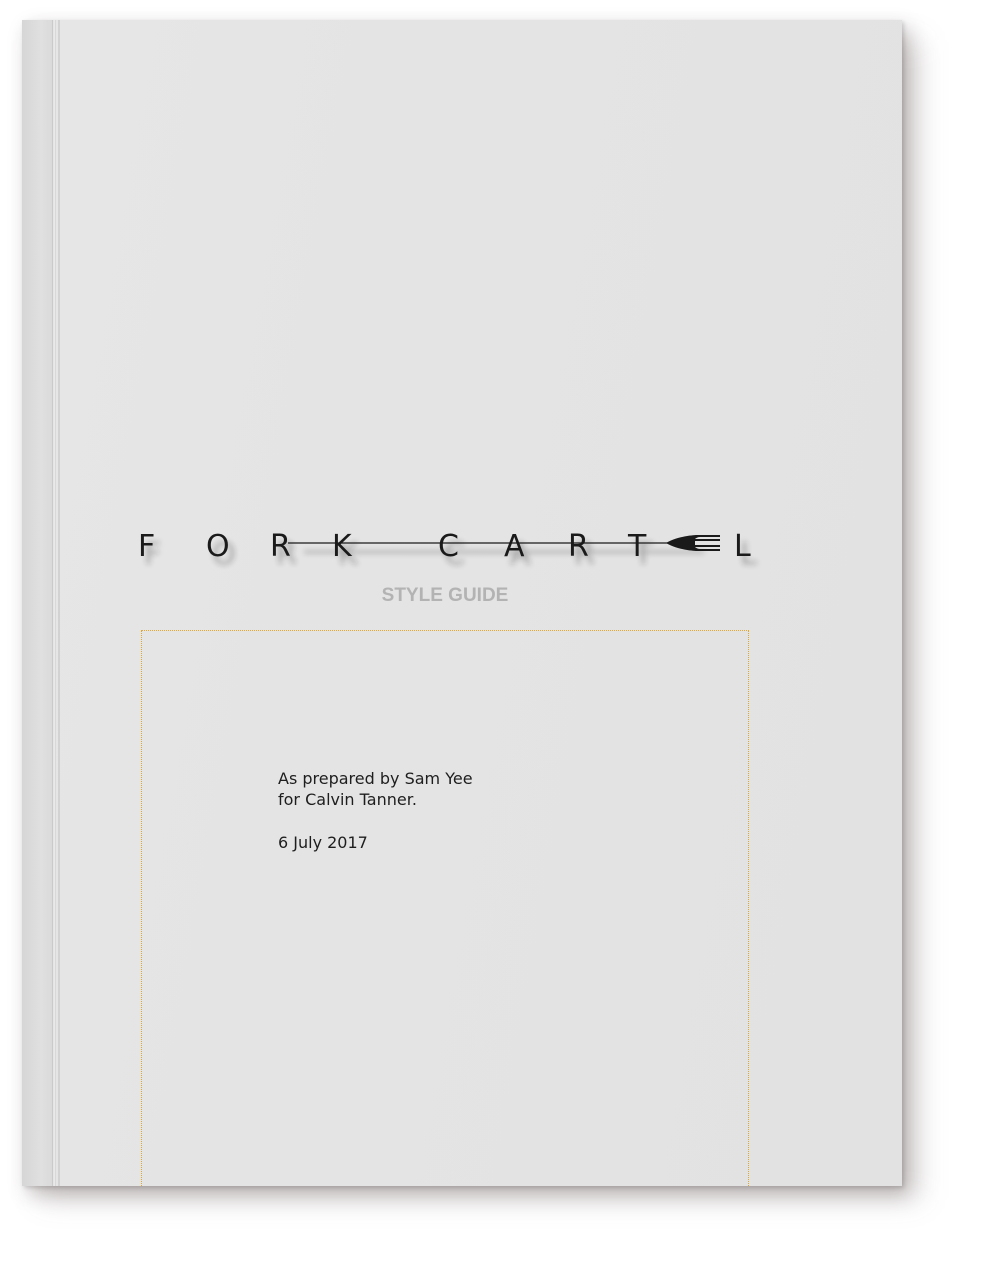  I want to click on logo-letter-a: A, so click(514, 546).